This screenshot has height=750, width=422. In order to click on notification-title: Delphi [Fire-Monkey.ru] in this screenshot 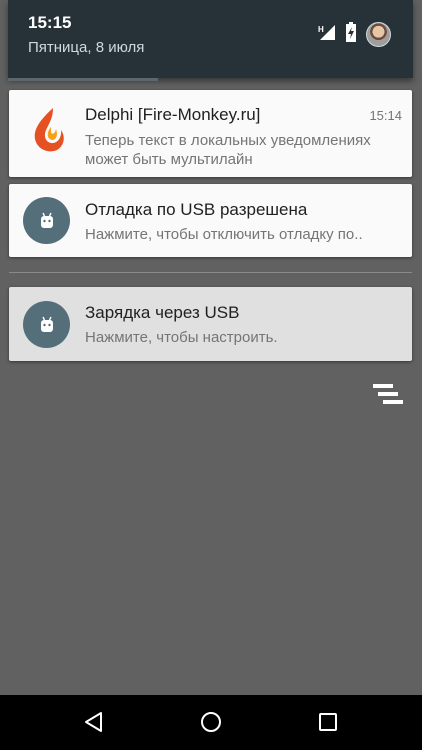, I will do `click(173, 114)`.